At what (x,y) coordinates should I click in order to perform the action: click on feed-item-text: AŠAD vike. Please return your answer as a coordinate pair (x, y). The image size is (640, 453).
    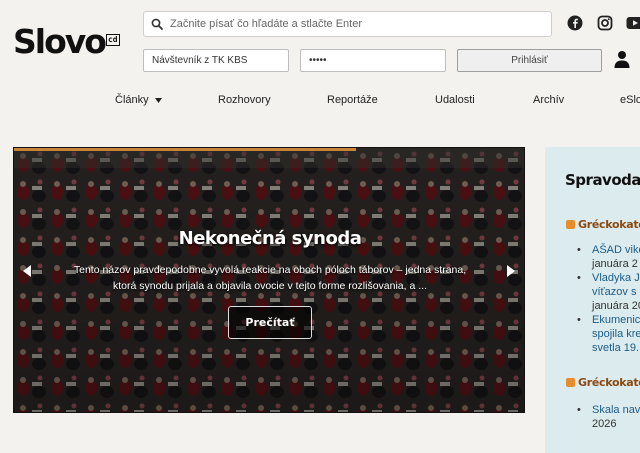
    Looking at the image, I should click on (616, 250).